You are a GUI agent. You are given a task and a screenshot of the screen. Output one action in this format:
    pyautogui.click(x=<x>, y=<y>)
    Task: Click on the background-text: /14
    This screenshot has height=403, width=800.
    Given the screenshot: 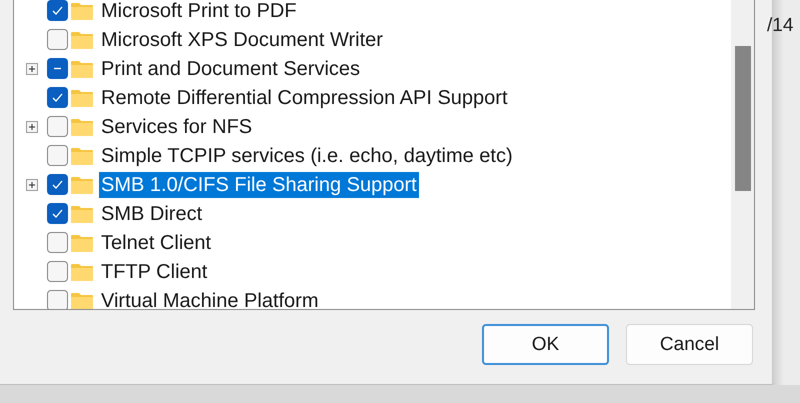 What is the action you would take?
    pyautogui.click(x=780, y=26)
    